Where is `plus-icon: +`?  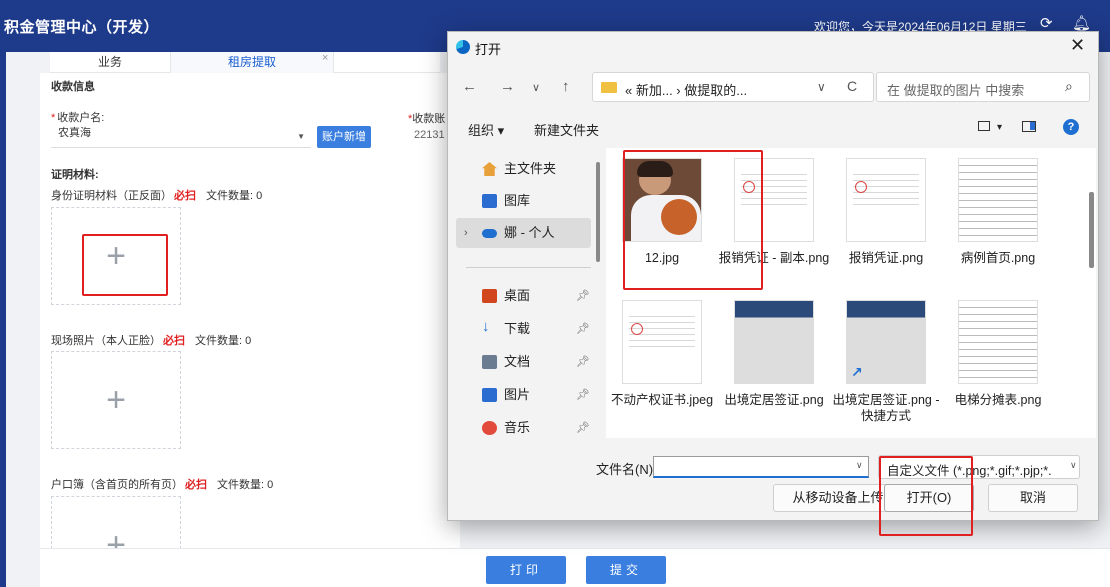 plus-icon: + is located at coordinates (116, 400).